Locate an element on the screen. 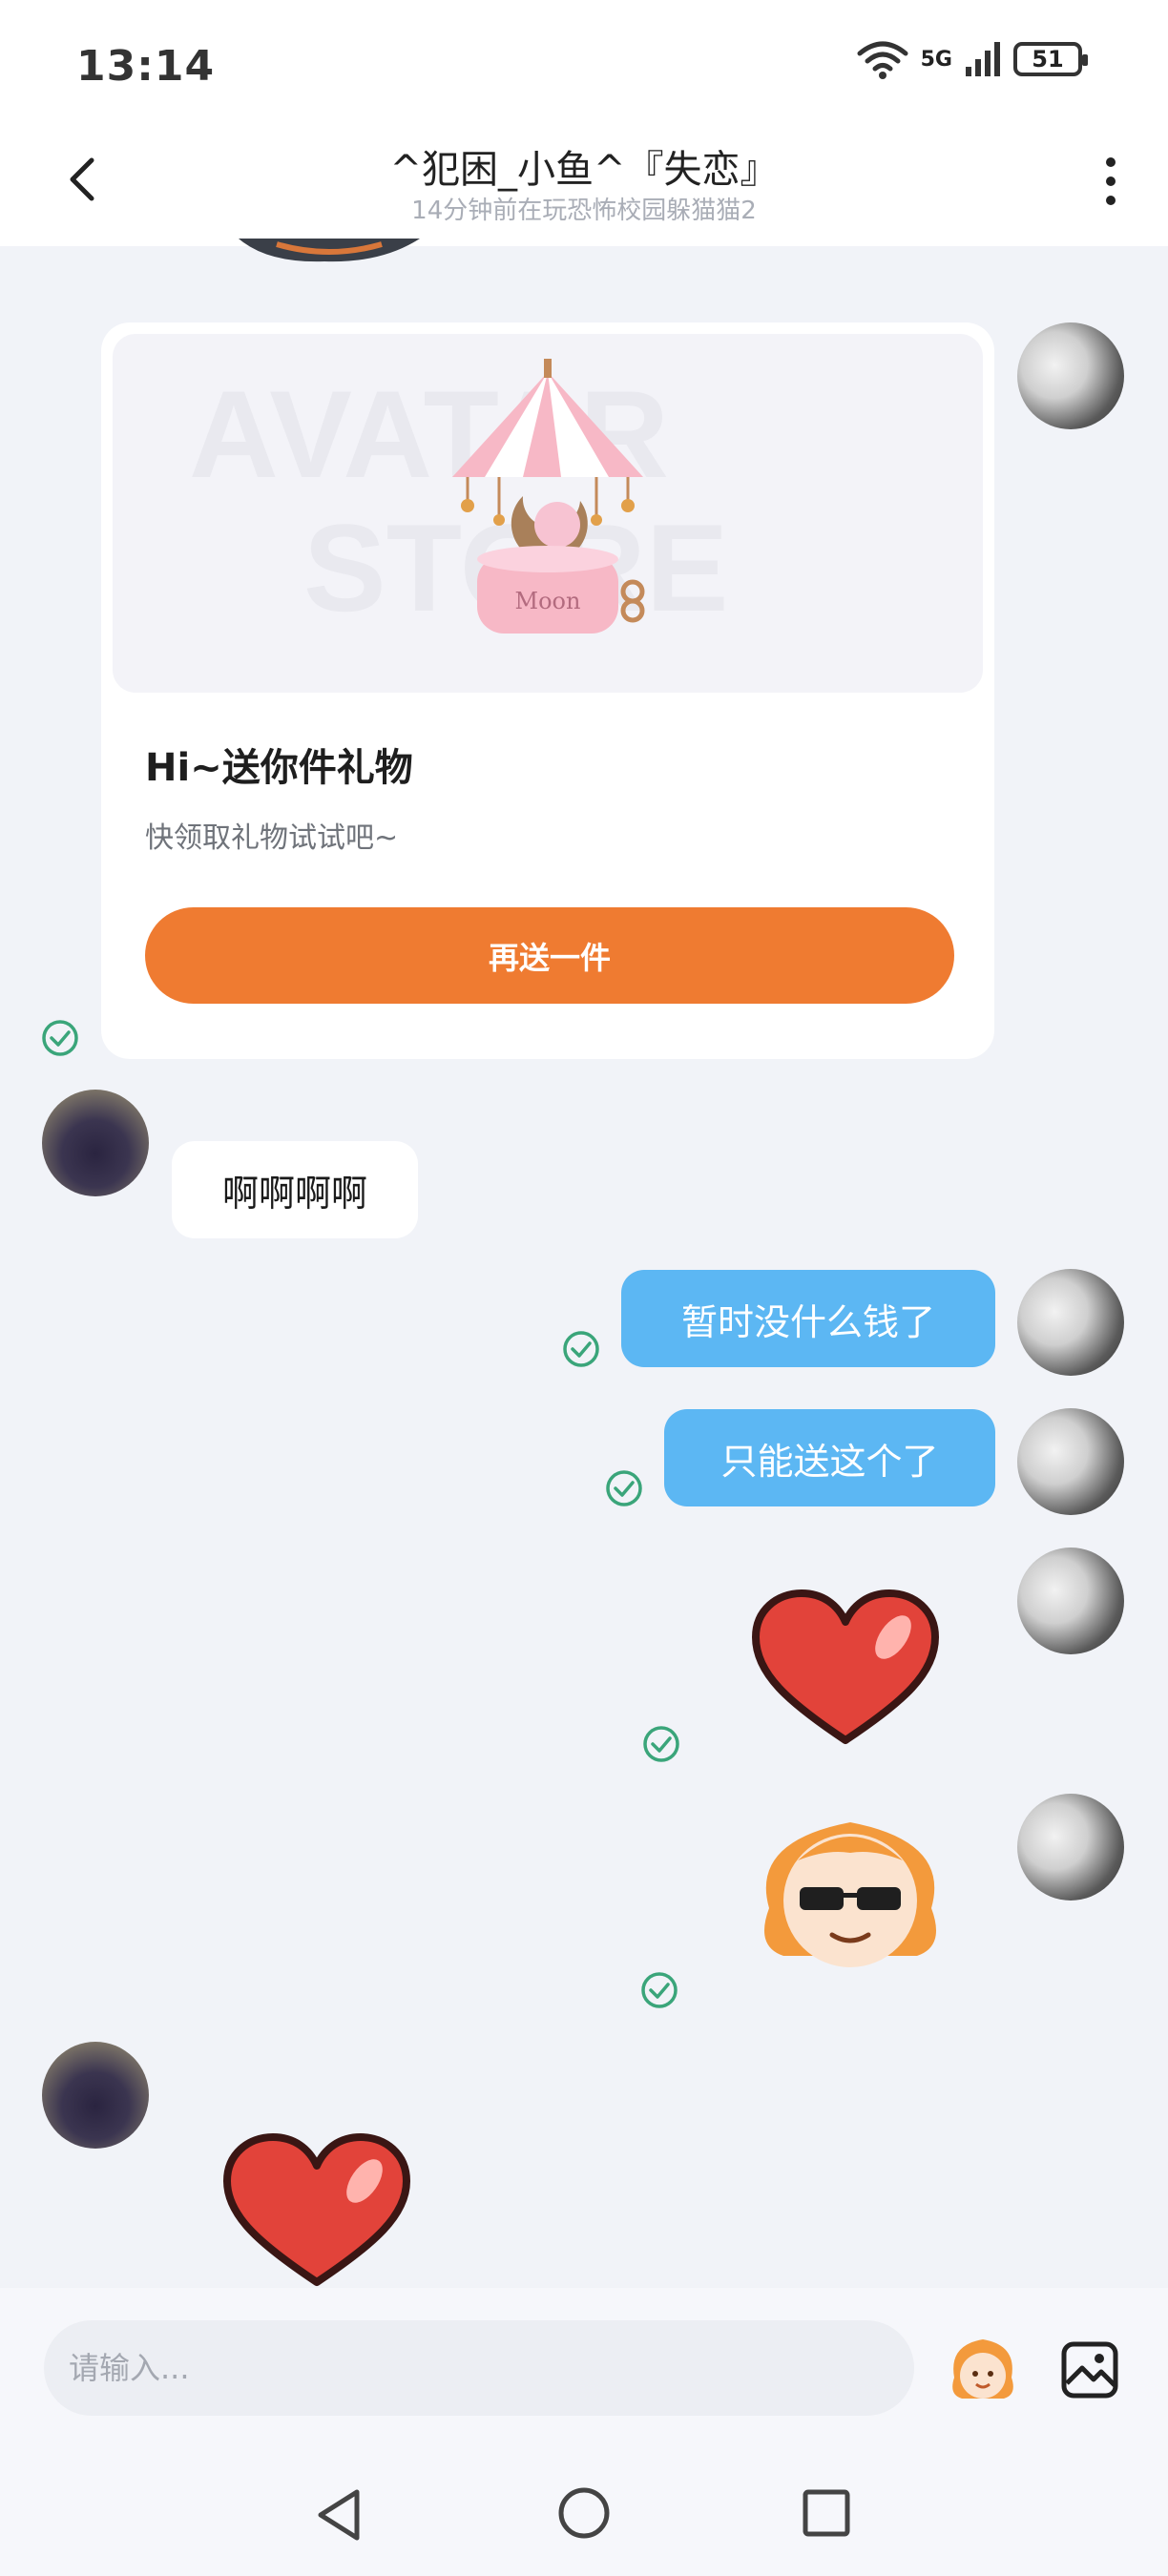 Image resolution: width=1168 pixels, height=2576 pixels. nav-recents-icon is located at coordinates (826, 2513).